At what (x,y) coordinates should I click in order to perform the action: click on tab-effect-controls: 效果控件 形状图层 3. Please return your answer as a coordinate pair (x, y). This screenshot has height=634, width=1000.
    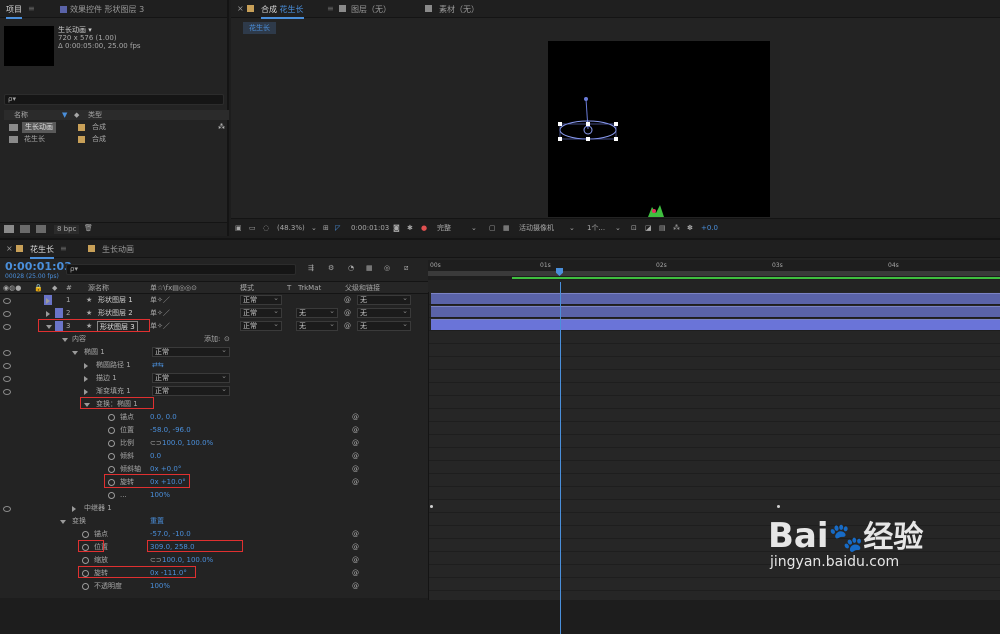
    Looking at the image, I should click on (102, 9).